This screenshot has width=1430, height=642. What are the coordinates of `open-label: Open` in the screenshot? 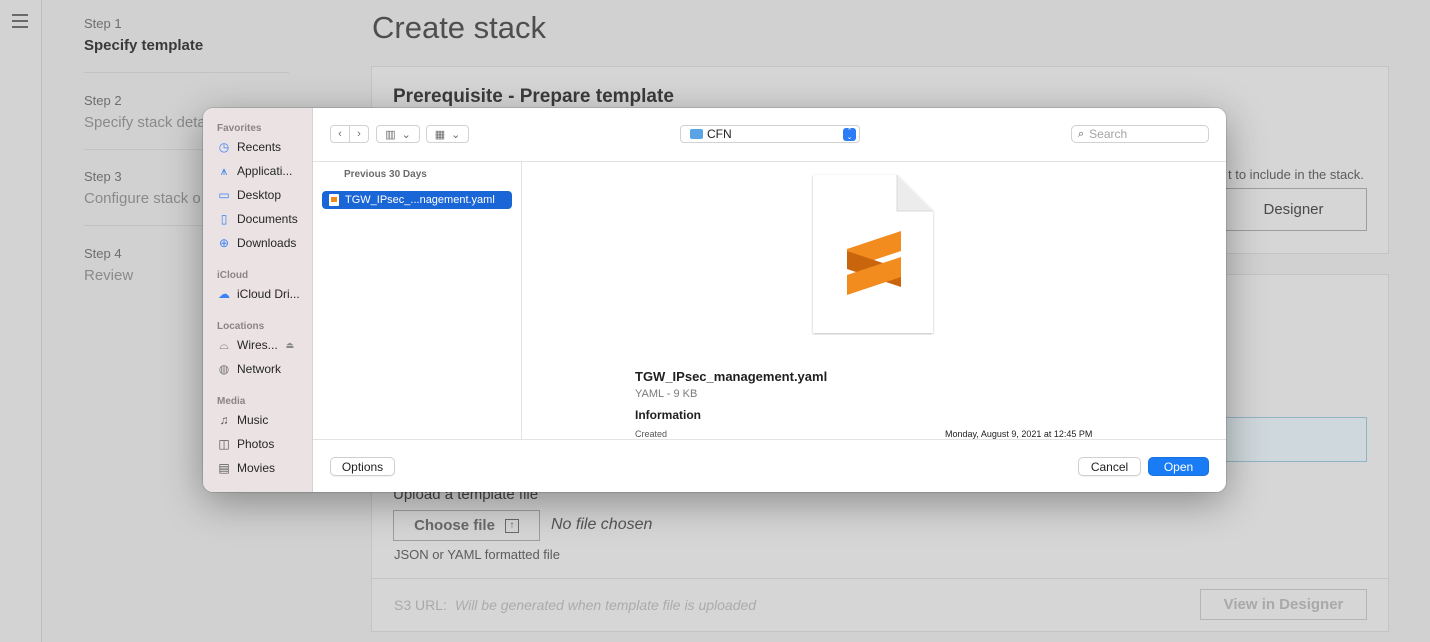 It's located at (1178, 466).